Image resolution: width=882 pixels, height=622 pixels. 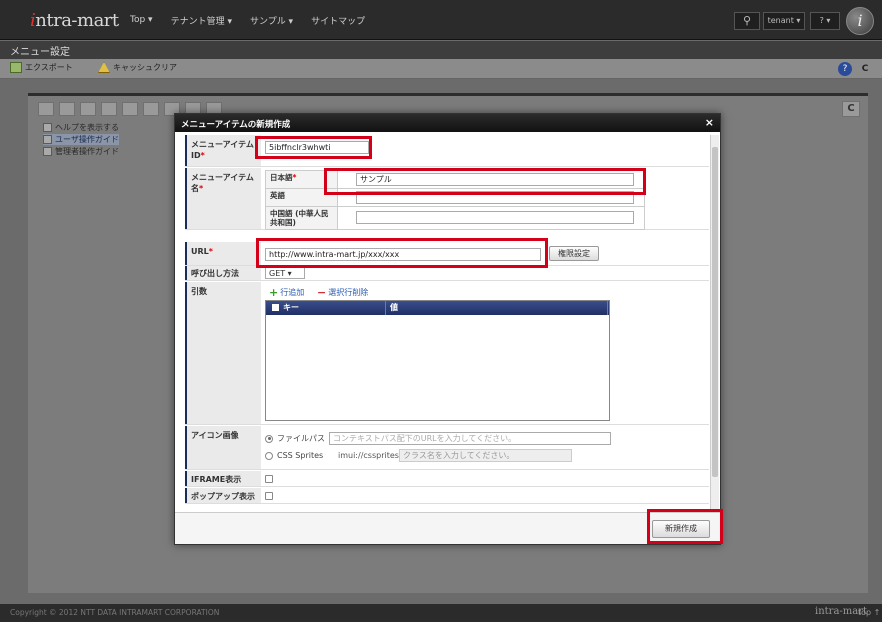 What do you see at coordinates (201, 20) in the screenshot?
I see `nav-tenant-admin: テナント管理 ▾` at bounding box center [201, 20].